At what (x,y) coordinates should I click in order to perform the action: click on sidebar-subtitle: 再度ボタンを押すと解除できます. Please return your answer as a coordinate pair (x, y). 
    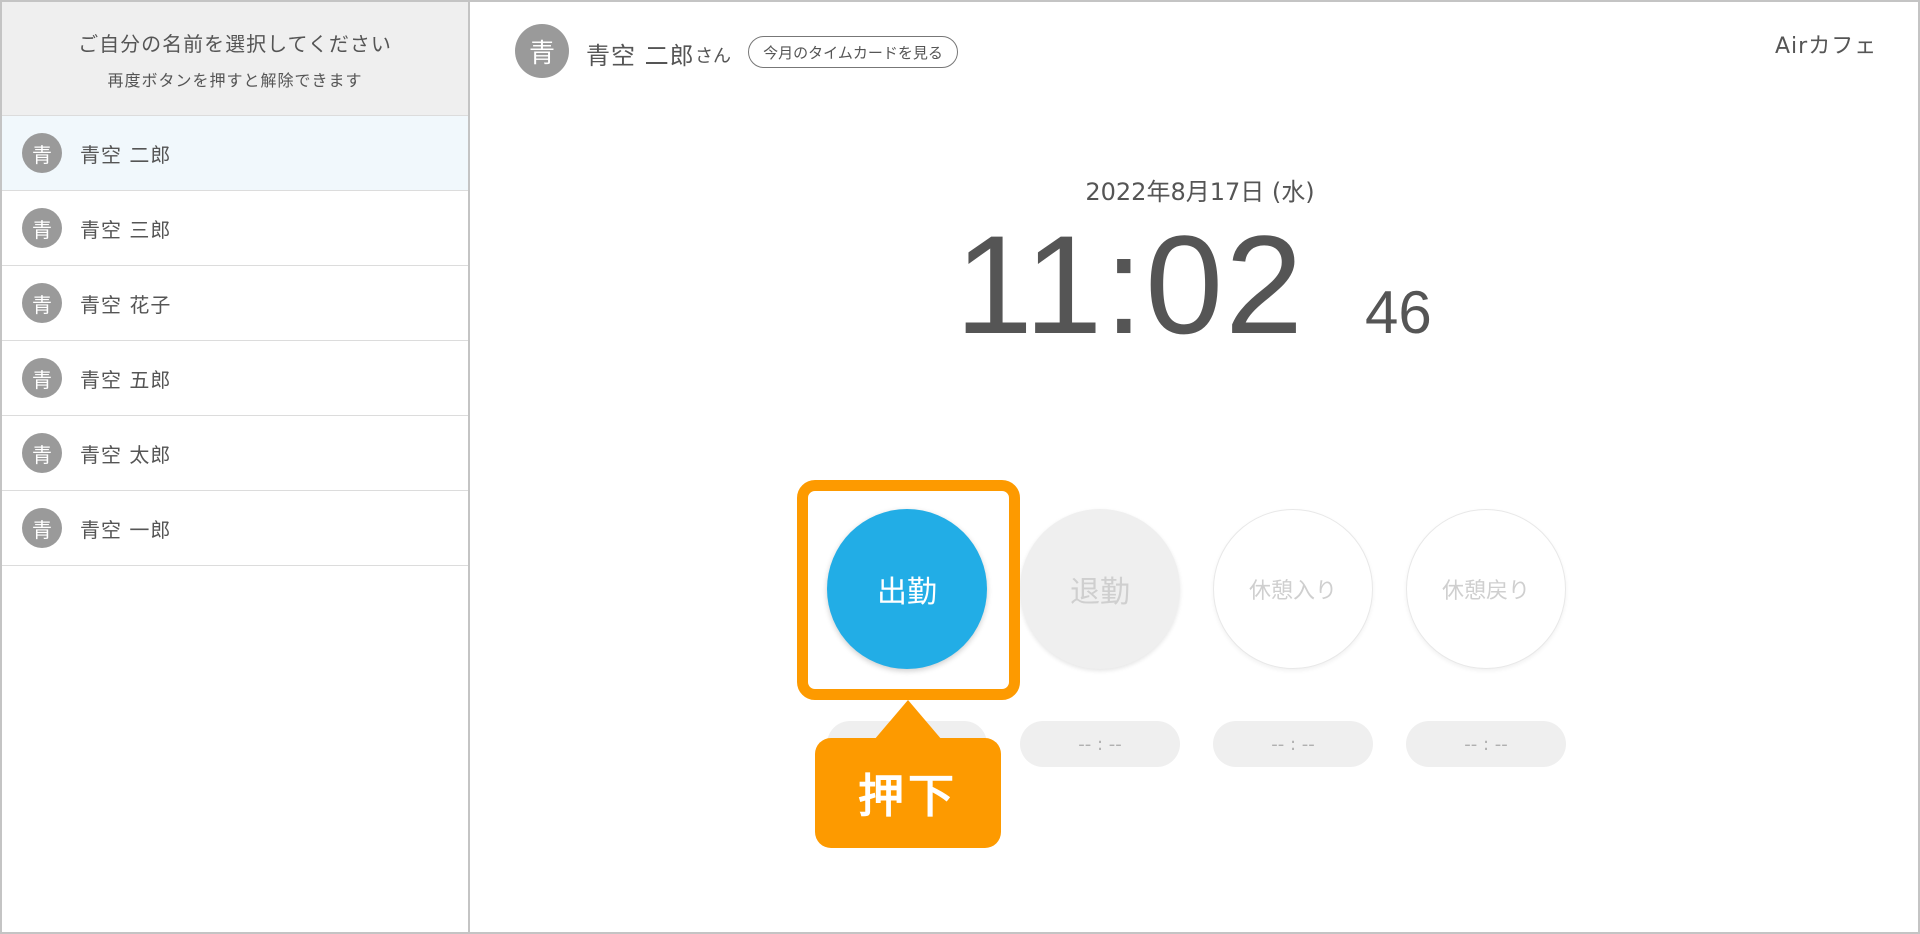
    Looking at the image, I should click on (235, 80).